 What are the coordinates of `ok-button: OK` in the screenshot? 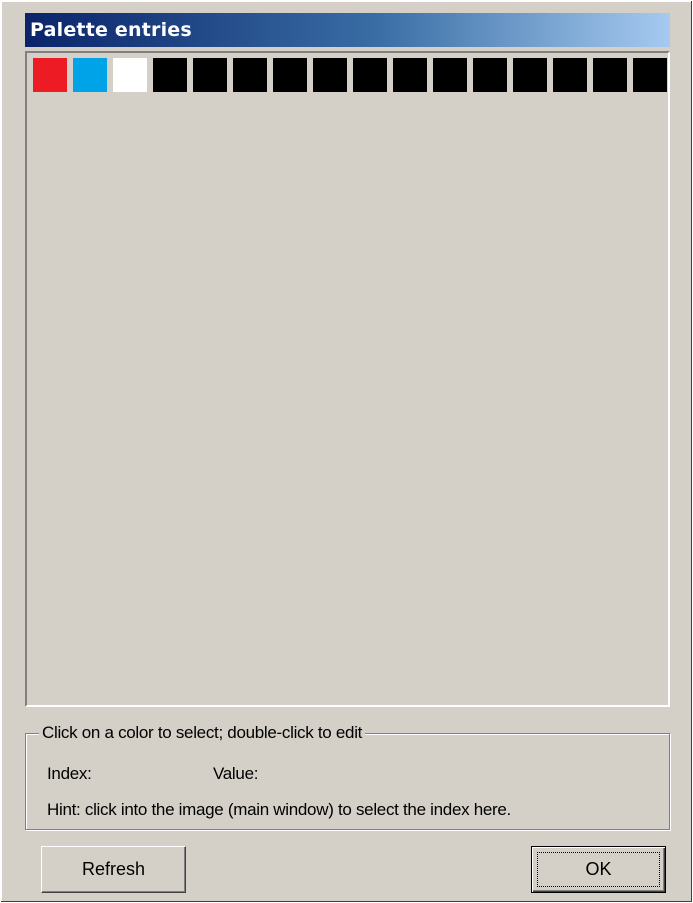 It's located at (598, 869).